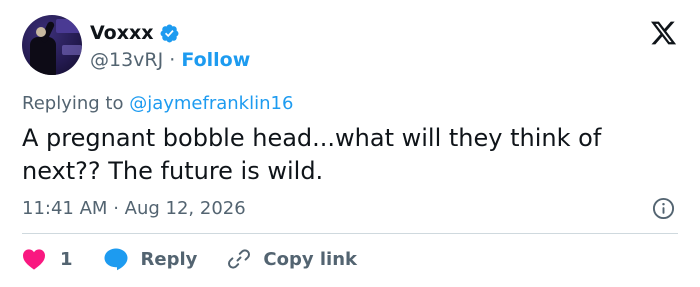 The image size is (700, 287). Describe the element at coordinates (116, 259) in the screenshot. I see `reply-bubble-icon` at that location.